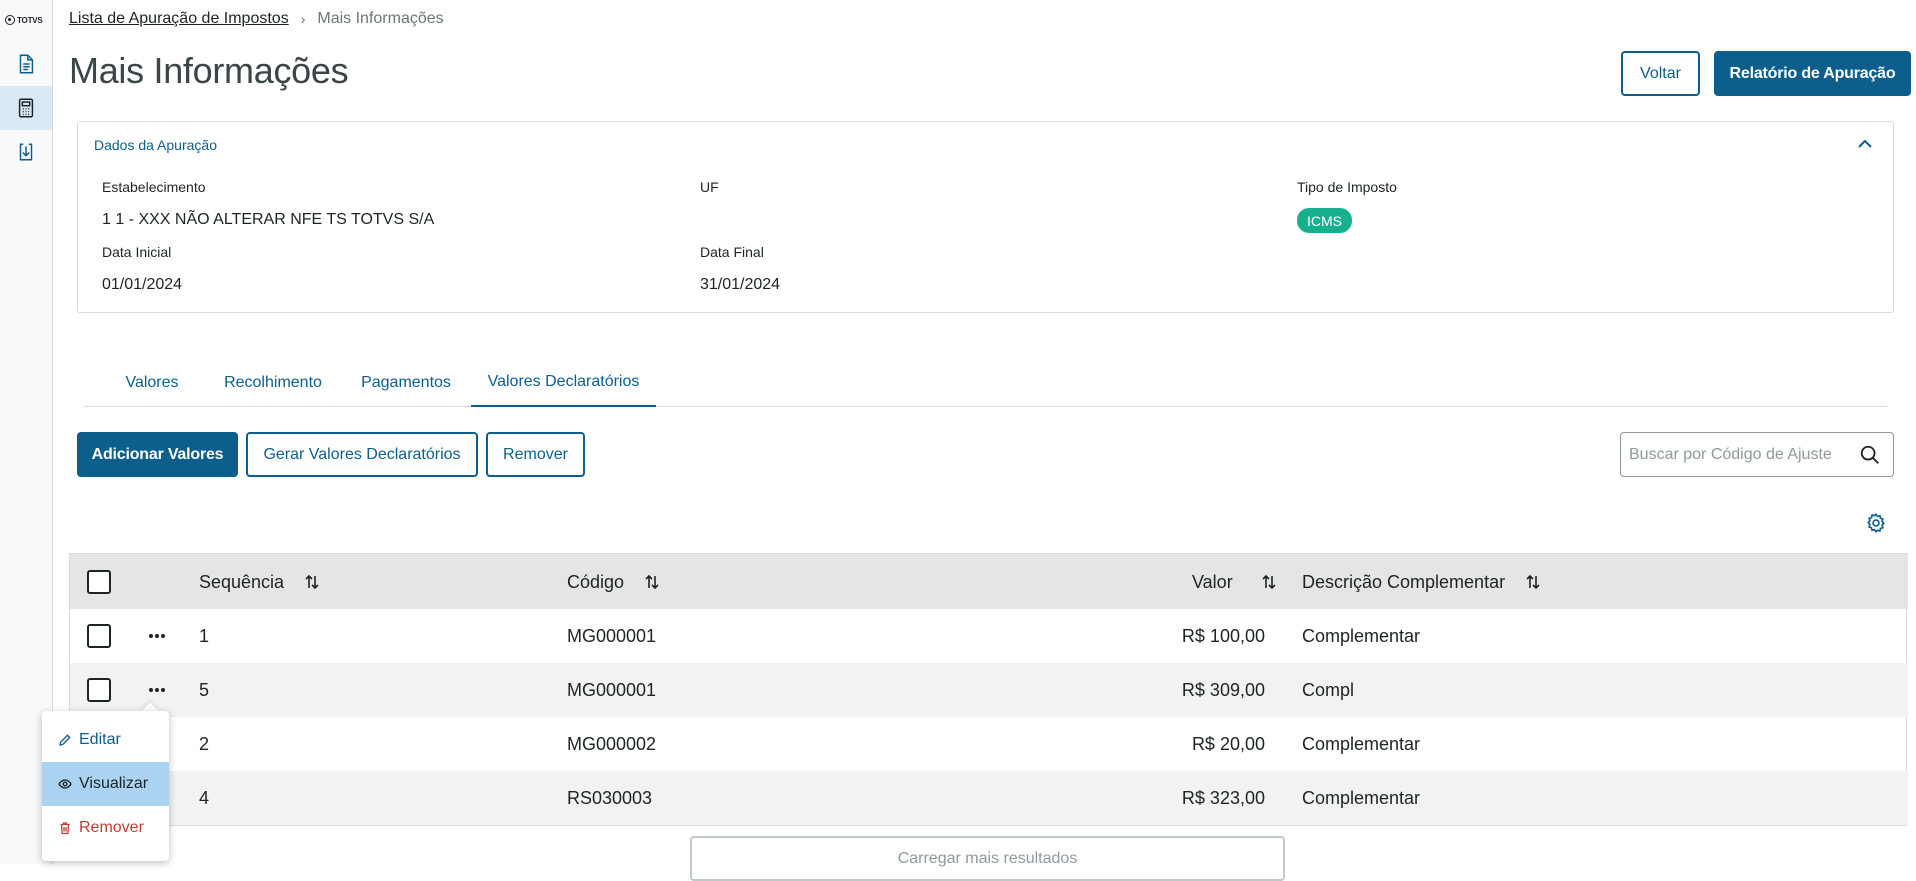 Image resolution: width=1916 pixels, height=881 pixels. I want to click on document-icon, so click(26, 64).